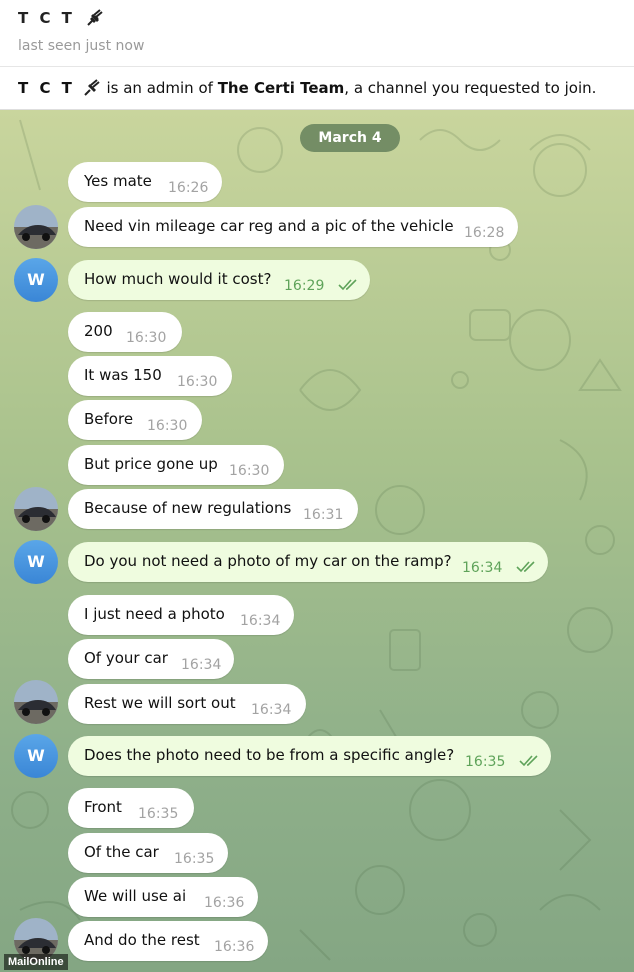 The height and width of the screenshot is (972, 634). I want to click on message-text: But price gone up, so click(151, 464).